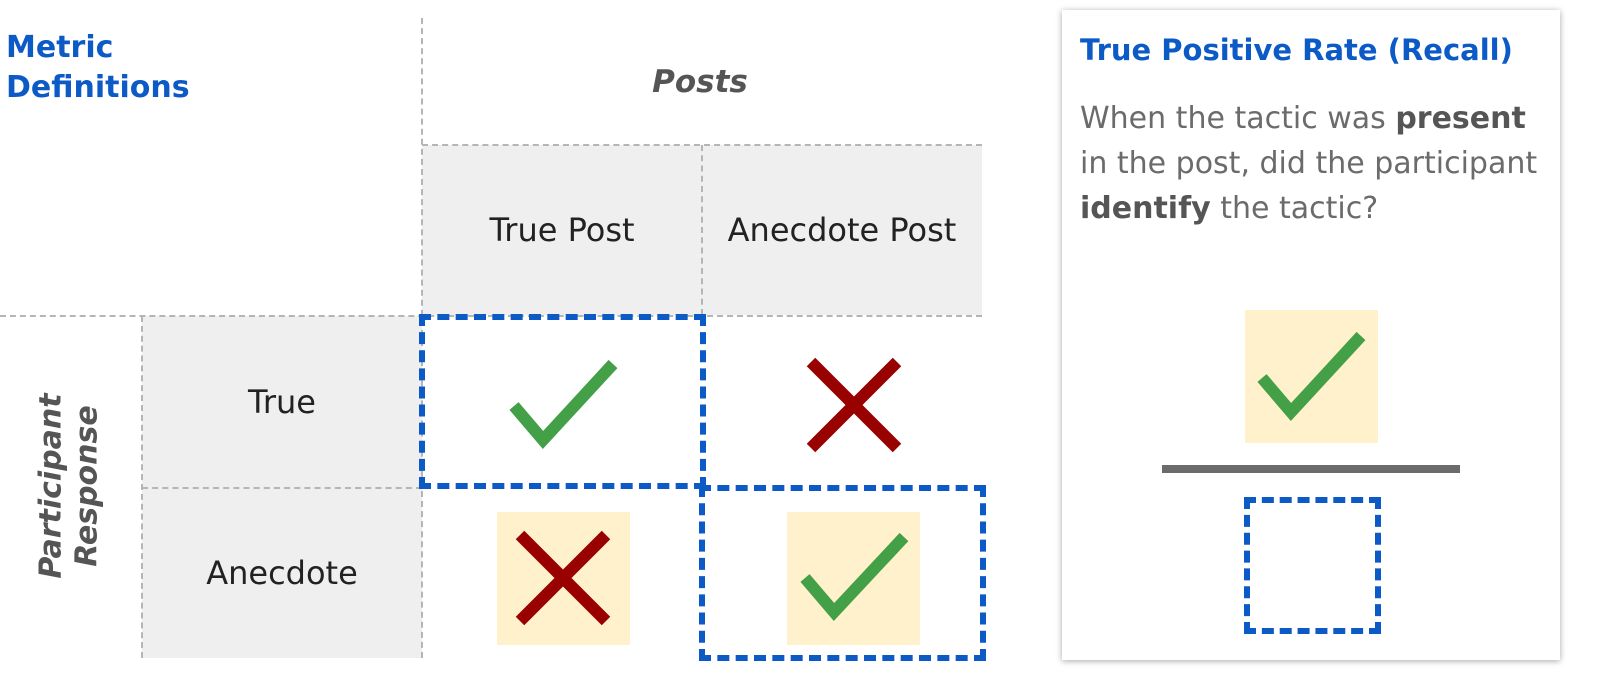 Image resolution: width=1597 pixels, height=687 pixels. Describe the element at coordinates (1311, 469) in the screenshot. I see `fraction-bar` at that location.